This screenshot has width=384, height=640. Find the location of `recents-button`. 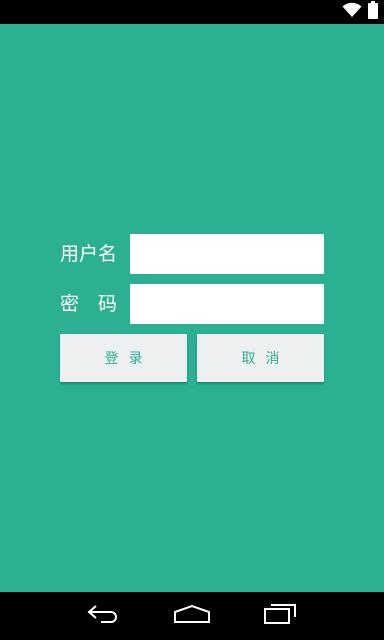

recents-button is located at coordinates (280, 616).